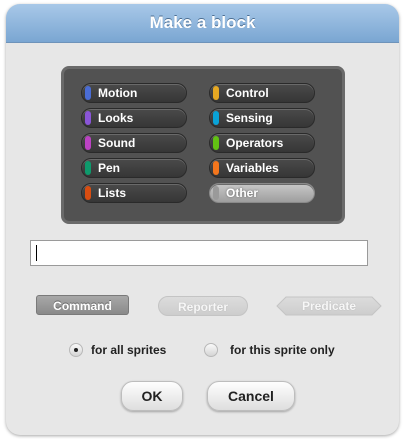  What do you see at coordinates (252, 168) in the screenshot?
I see `category-label: Variables` at bounding box center [252, 168].